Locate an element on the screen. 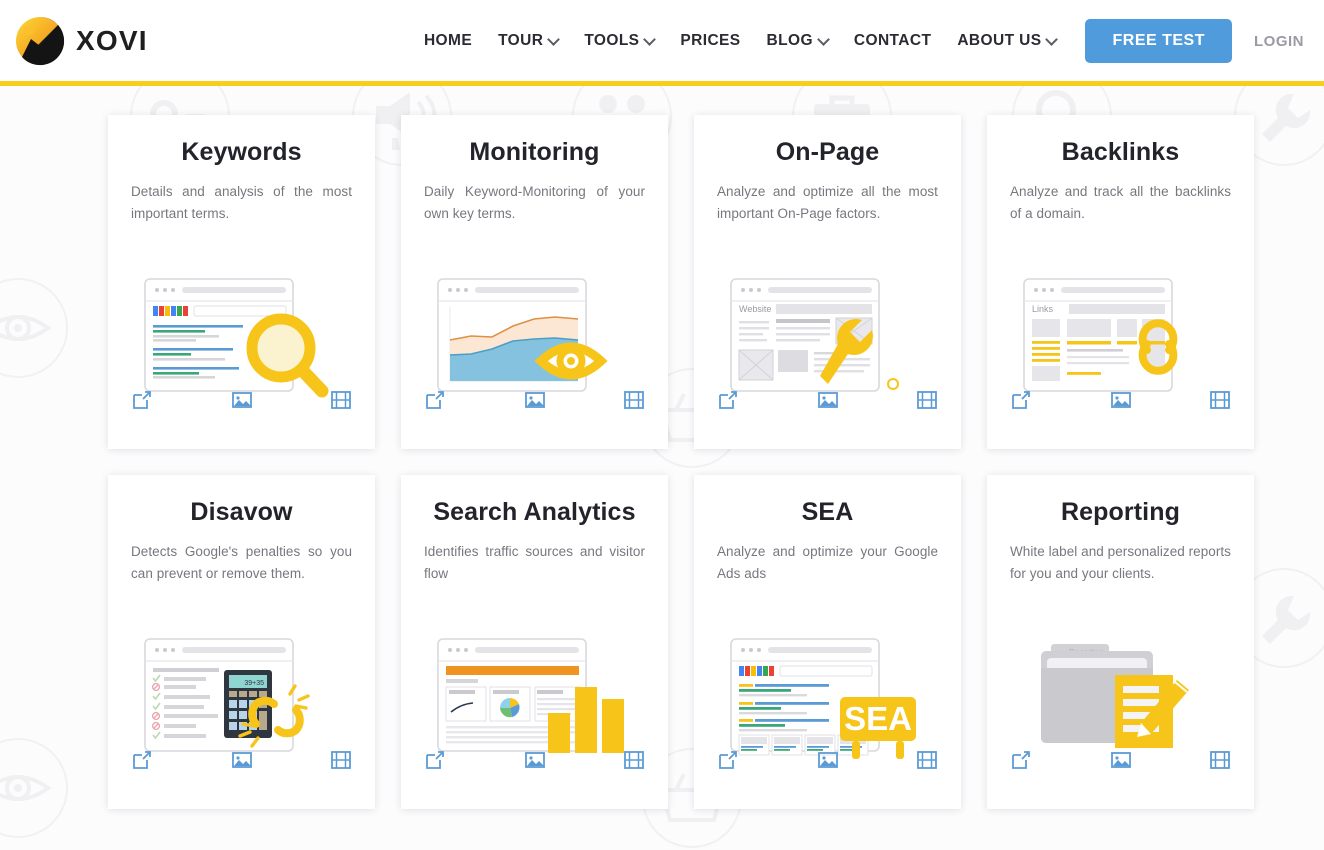 The image size is (1324, 850). card-title: Backlinks is located at coordinates (1120, 152).